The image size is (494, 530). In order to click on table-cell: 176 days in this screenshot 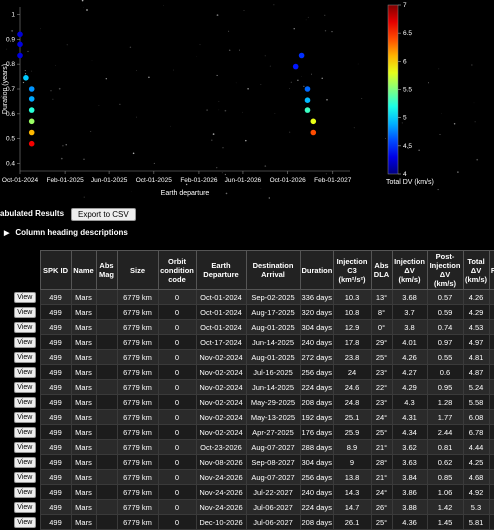, I will do `click(316, 432)`.